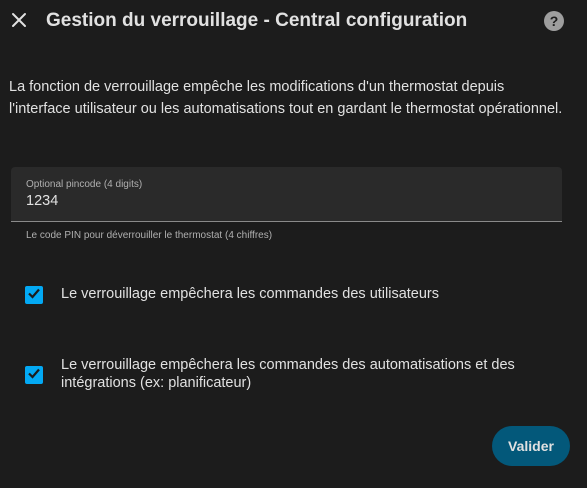 This screenshot has height=488, width=587. What do you see at coordinates (531, 446) in the screenshot?
I see `validate-button: Valider` at bounding box center [531, 446].